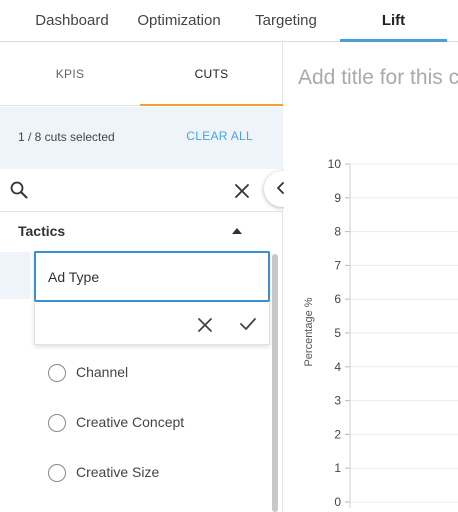 The image size is (458, 512). Describe the element at coordinates (337, 198) in the screenshot. I see `y-tick-label: 9` at that location.